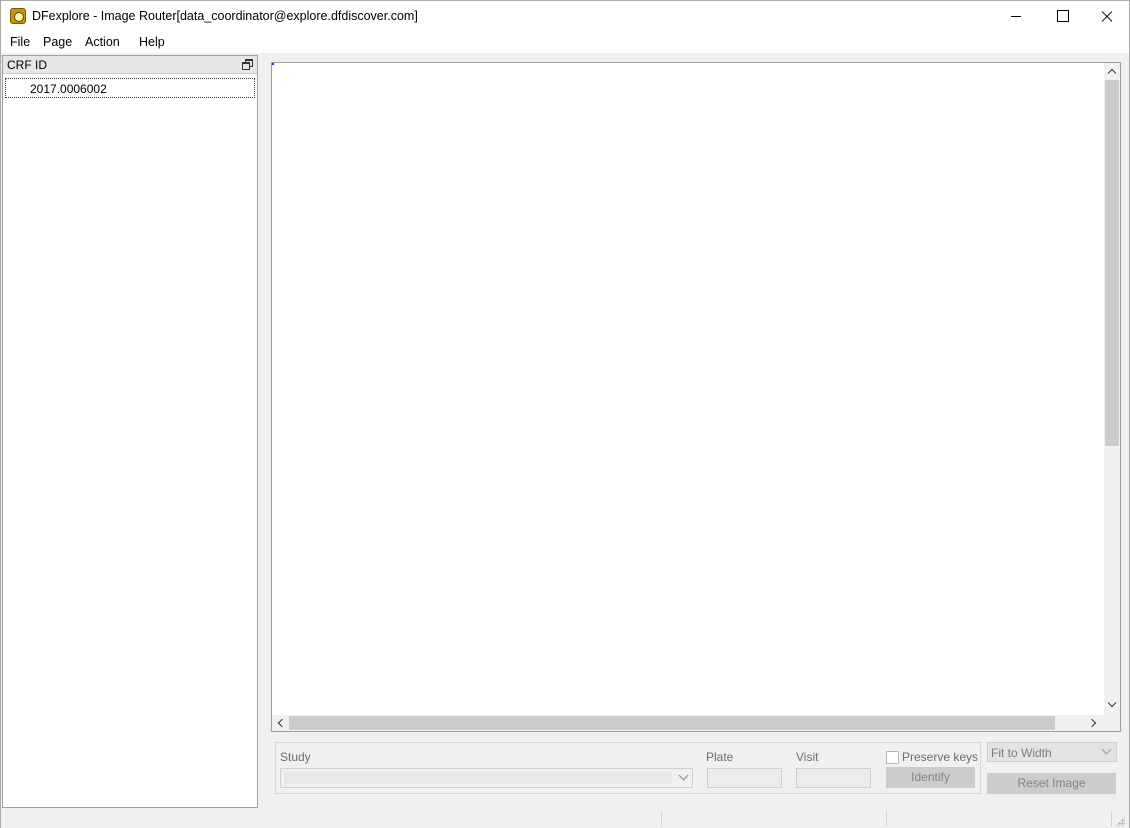  What do you see at coordinates (102, 42) in the screenshot?
I see `menu-action: Action` at bounding box center [102, 42].